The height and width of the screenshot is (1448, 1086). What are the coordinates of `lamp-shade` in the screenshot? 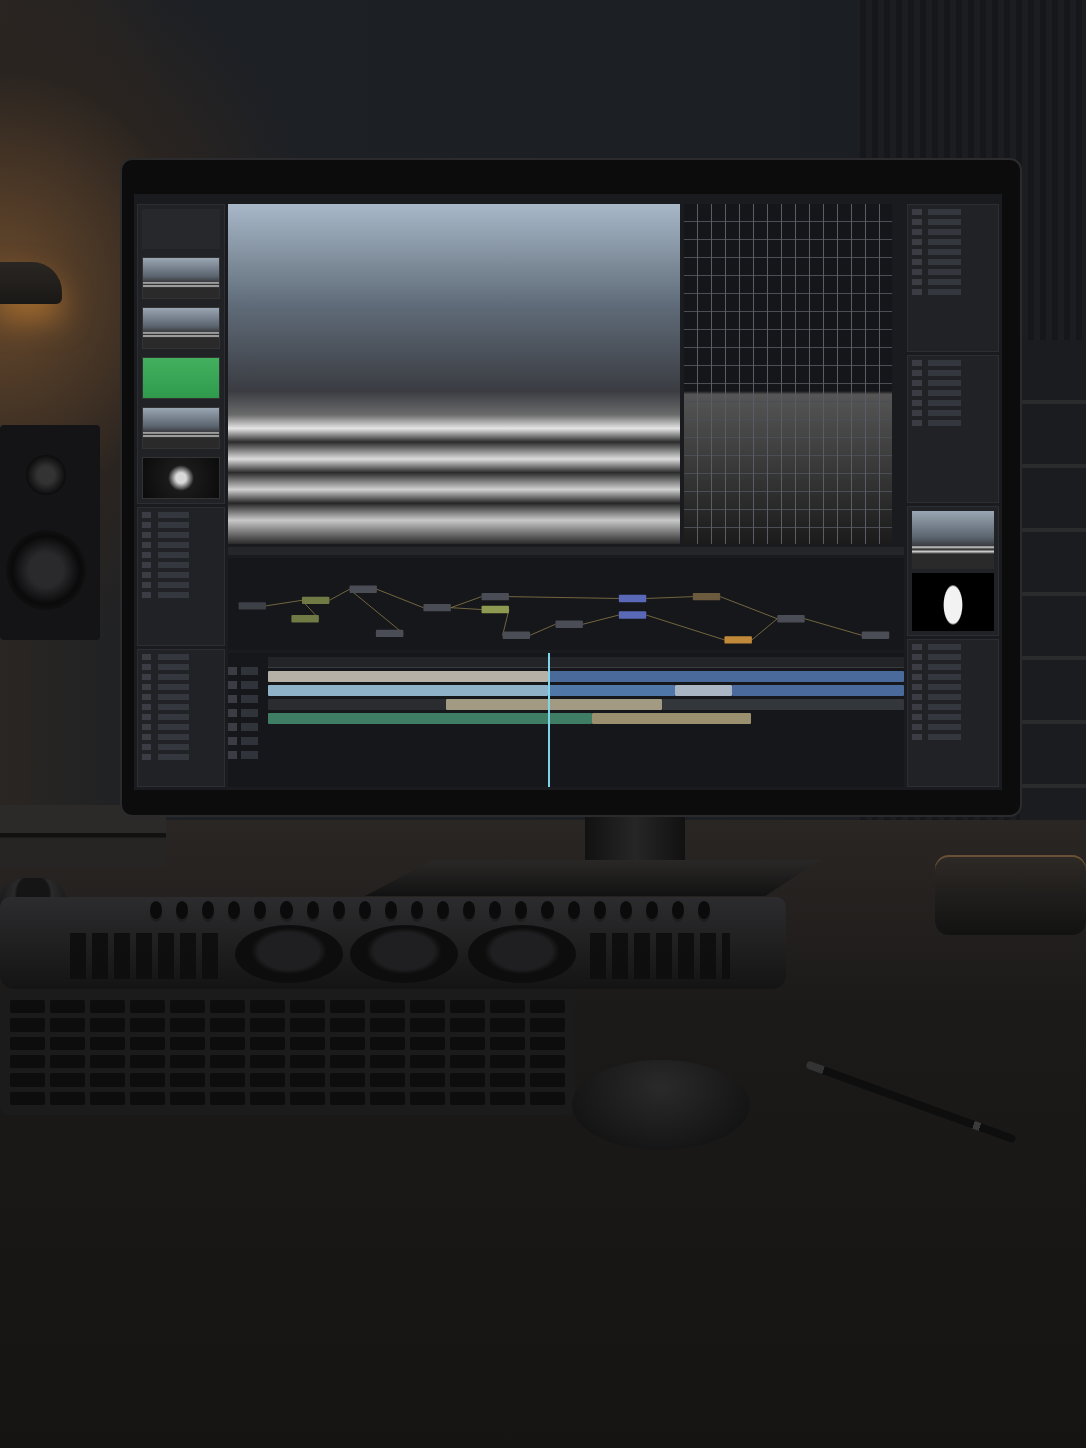 It's located at (31, 283).